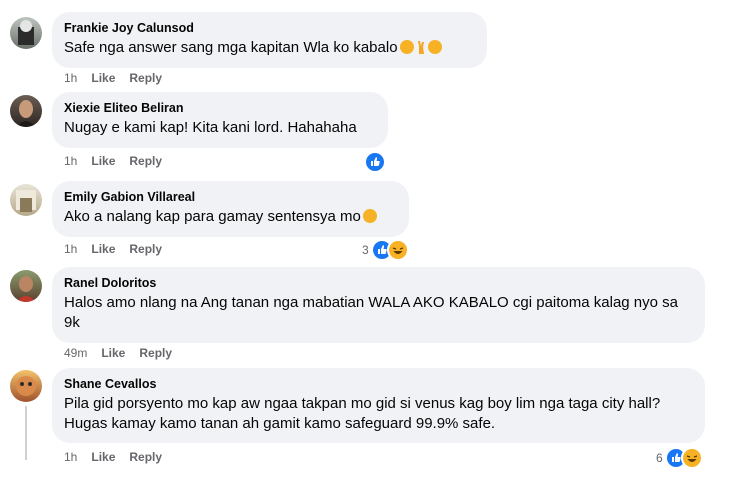 This screenshot has height=477, width=750. What do you see at coordinates (378, 283) in the screenshot?
I see `comment-author: Ranel Doloritos` at bounding box center [378, 283].